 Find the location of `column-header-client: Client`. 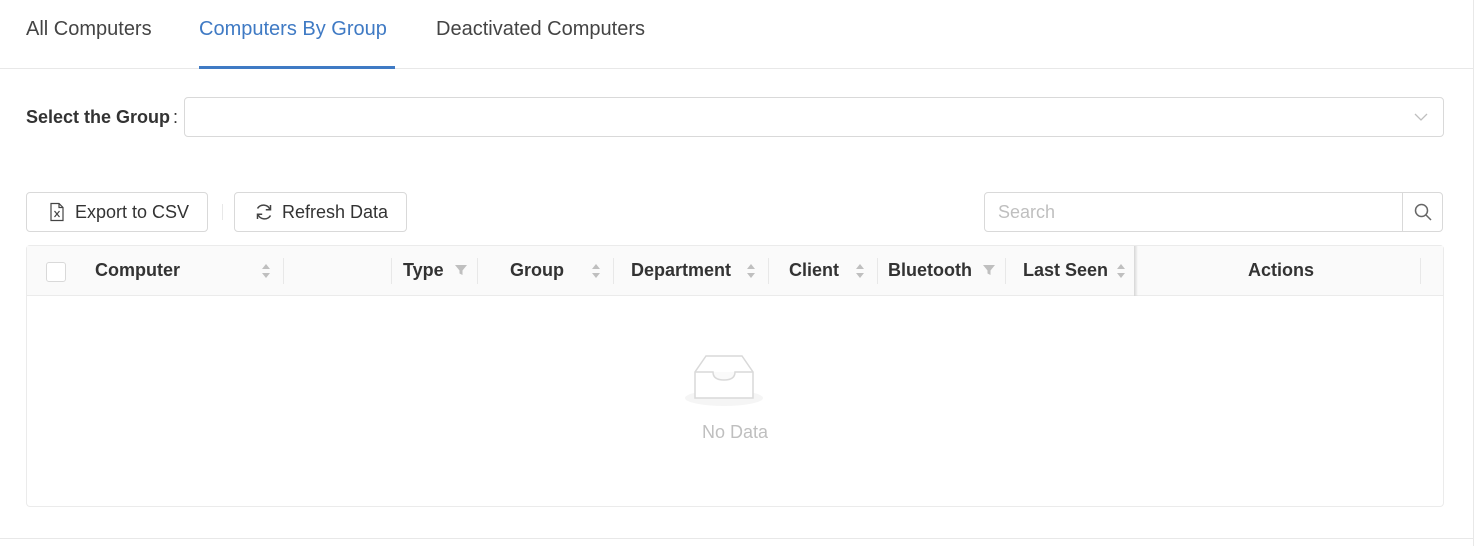

column-header-client: Client is located at coordinates (814, 270).